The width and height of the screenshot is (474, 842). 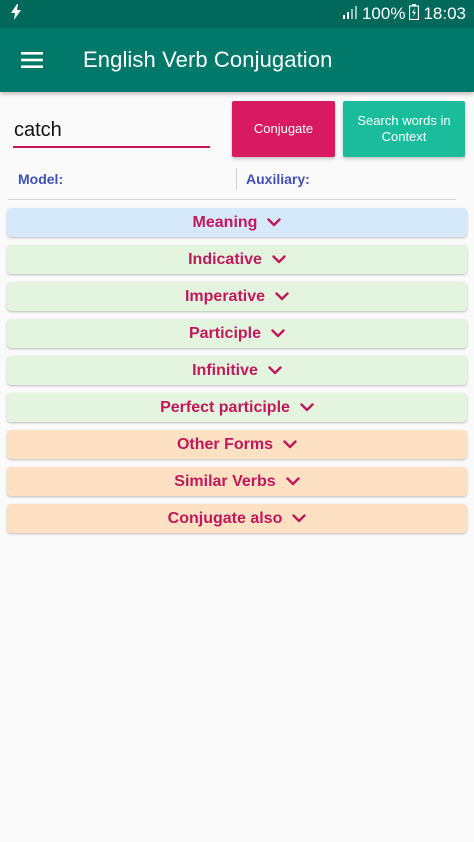 I want to click on section-participle: Participle, so click(x=237, y=333).